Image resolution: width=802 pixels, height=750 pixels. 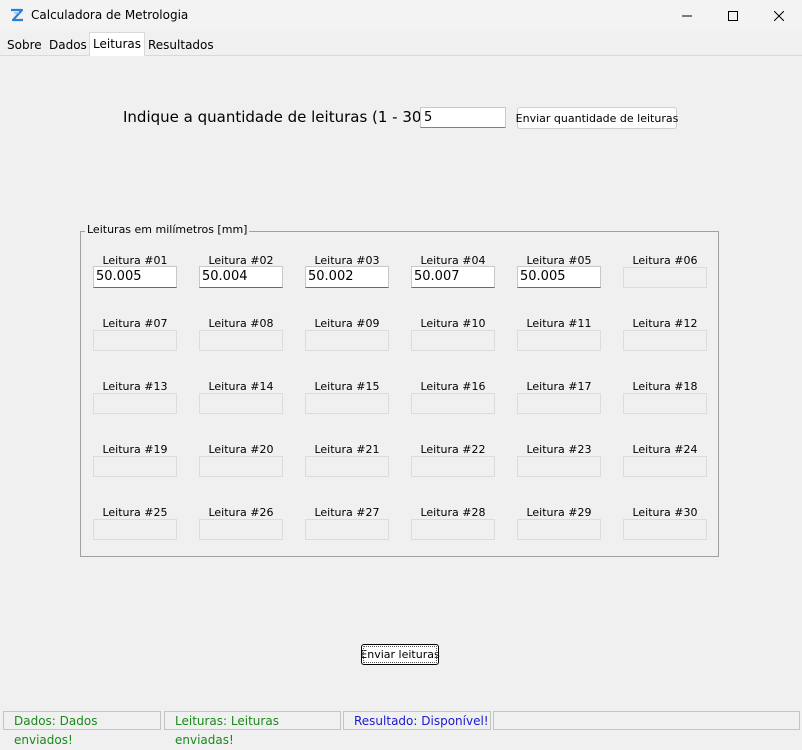 I want to click on reading-label: Leitura #25, so click(x=135, y=512).